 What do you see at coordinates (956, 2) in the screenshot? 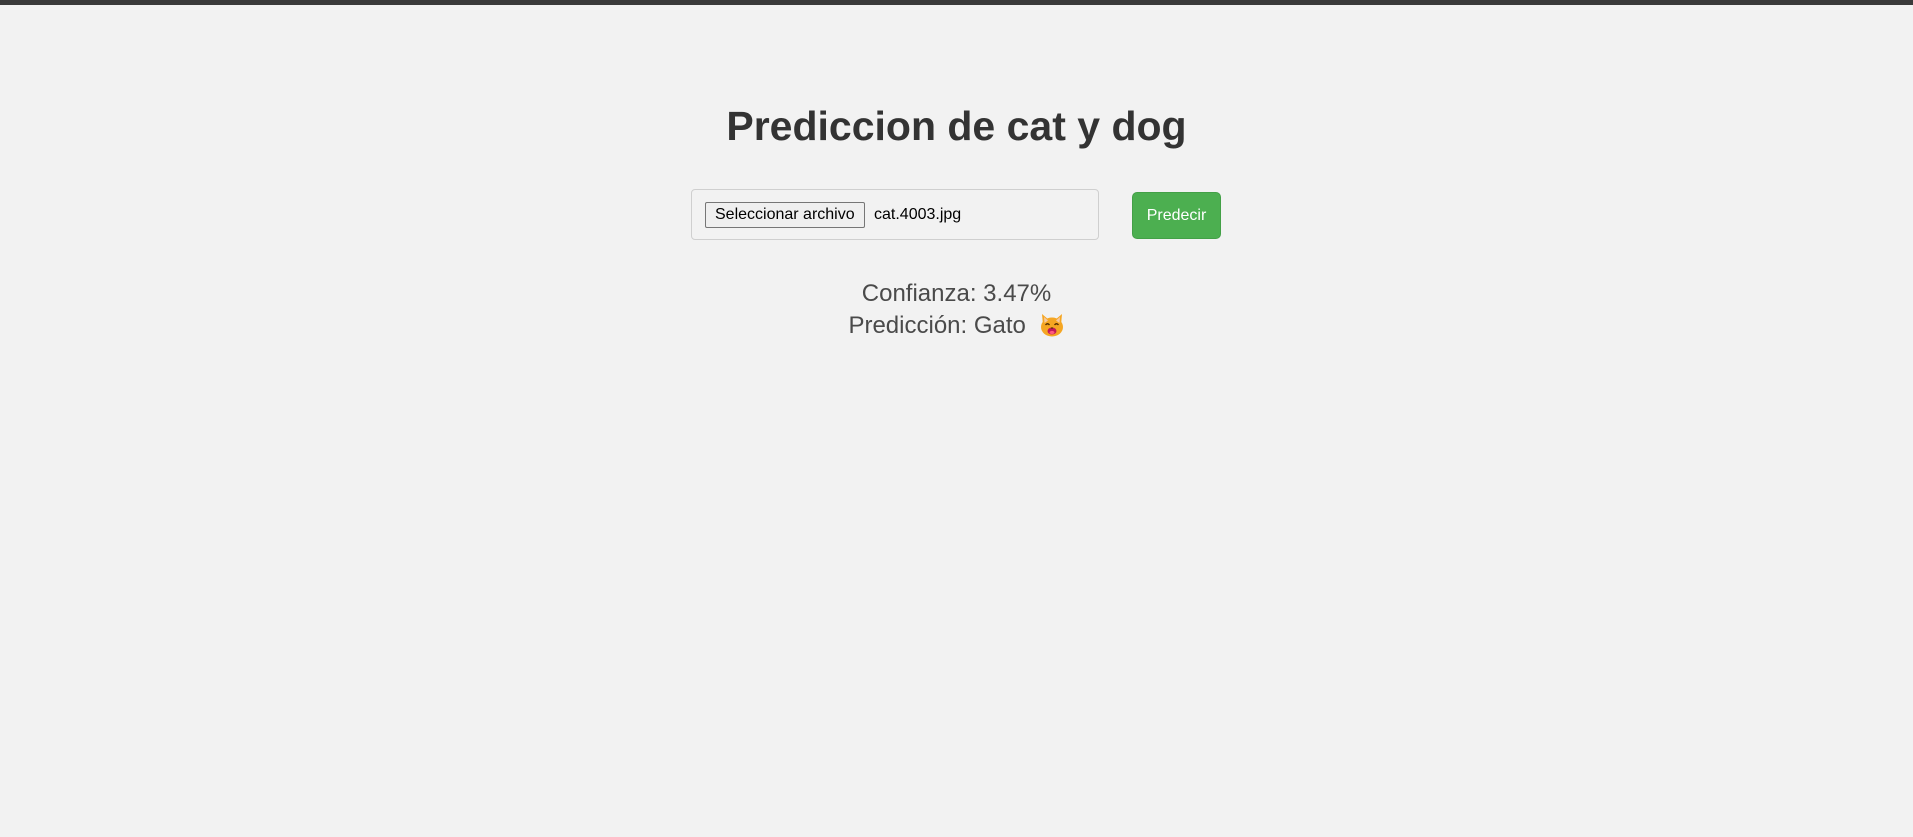
I see `top-bar` at bounding box center [956, 2].